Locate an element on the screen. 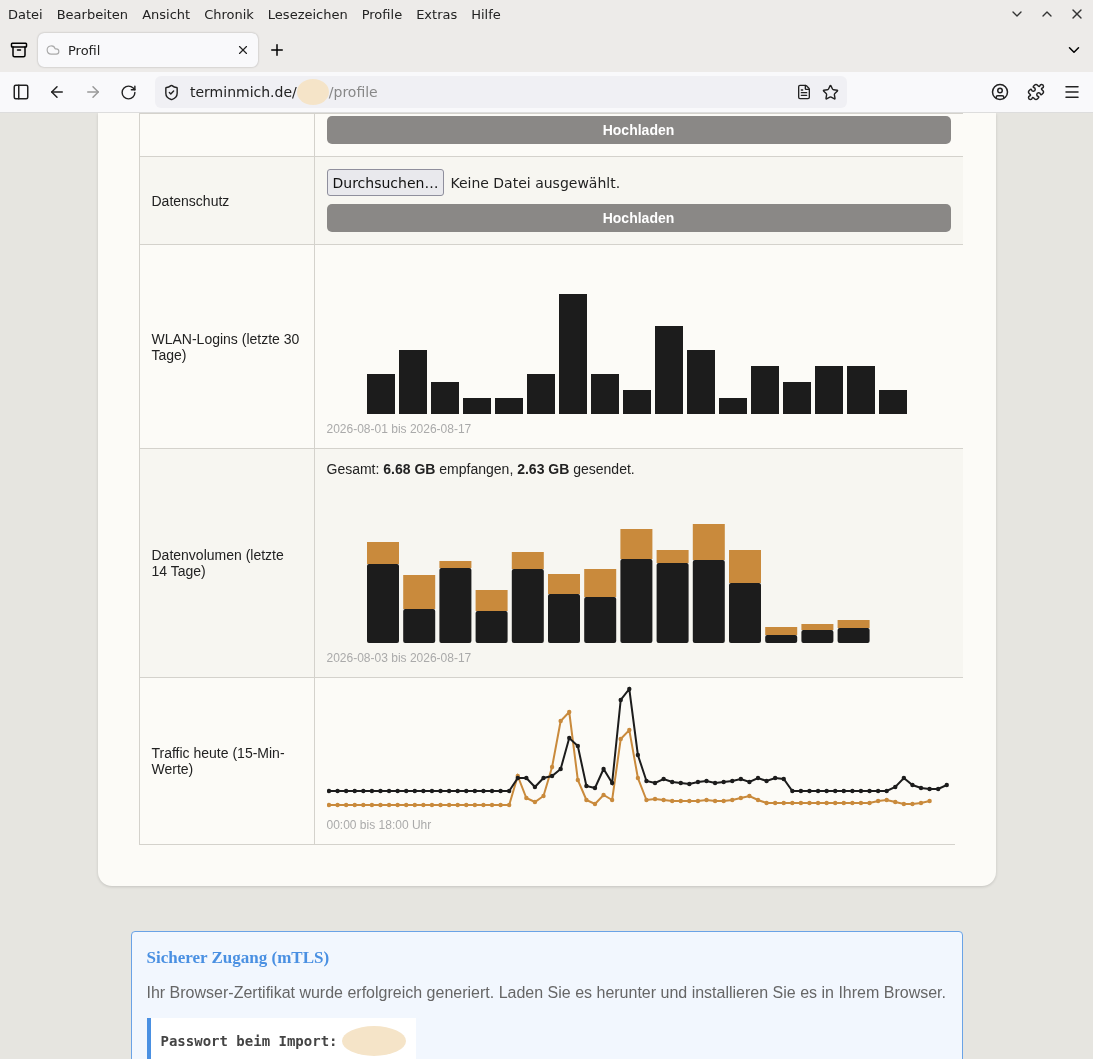  page-icon is located at coordinates (53, 50).